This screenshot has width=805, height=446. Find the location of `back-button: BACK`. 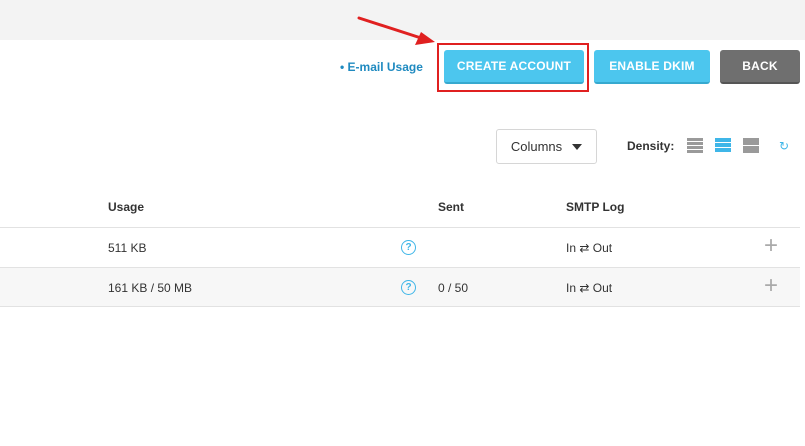

back-button: BACK is located at coordinates (760, 67).